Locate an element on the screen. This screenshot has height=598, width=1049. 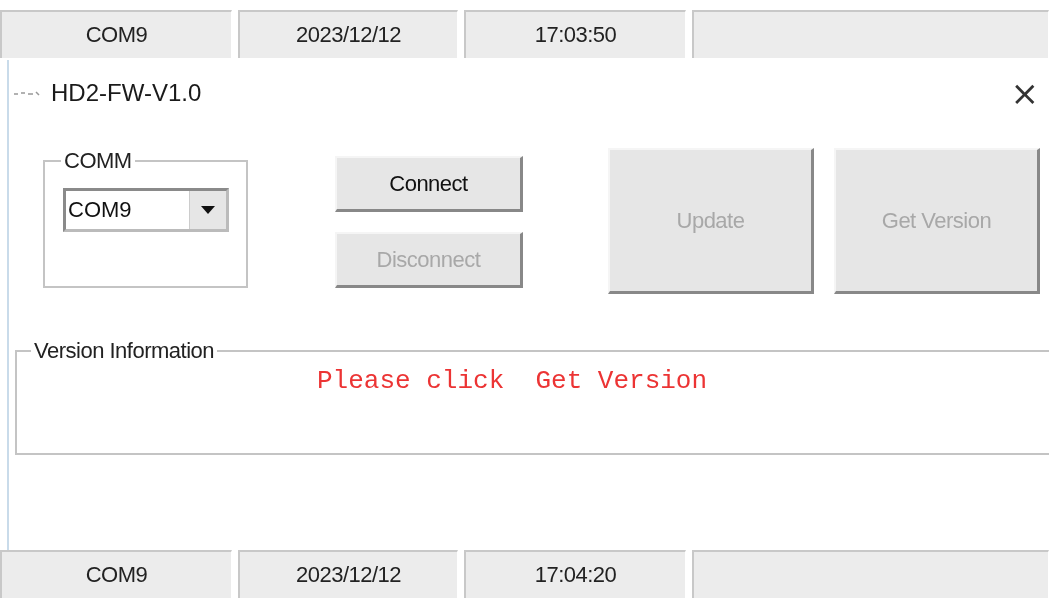
status-message: Please click Get Version is located at coordinates (512, 381).